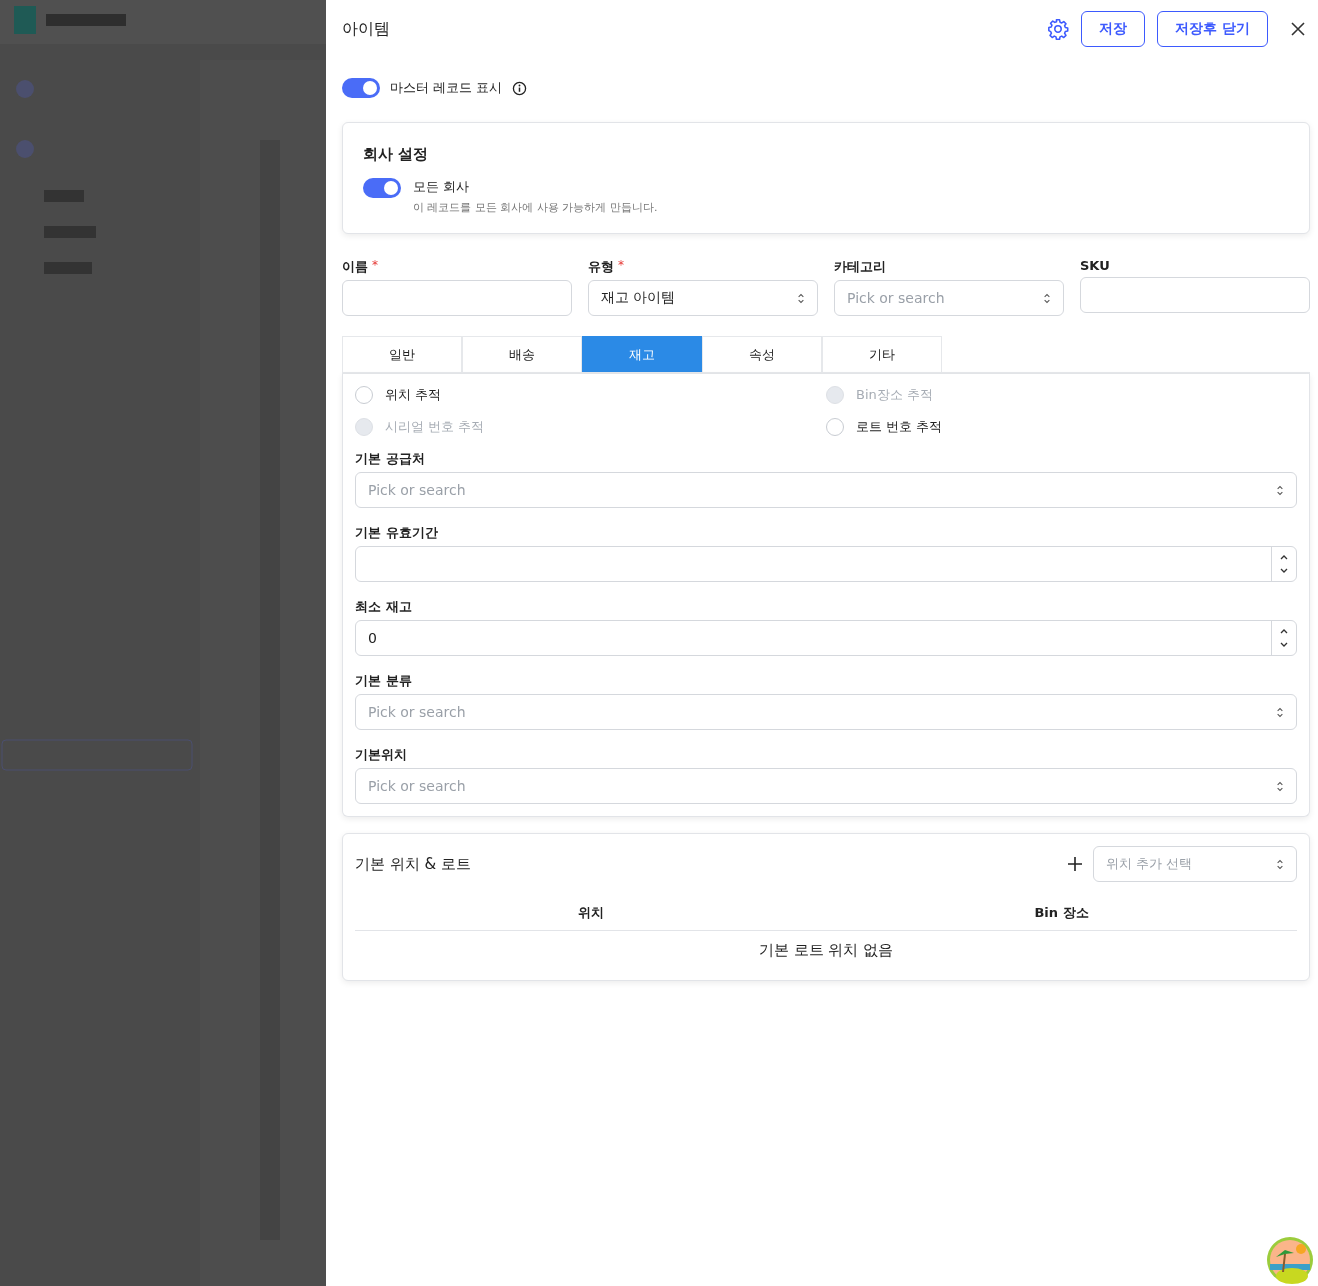 The width and height of the screenshot is (1318, 1286). I want to click on card-title: 회사 설정, so click(396, 154).